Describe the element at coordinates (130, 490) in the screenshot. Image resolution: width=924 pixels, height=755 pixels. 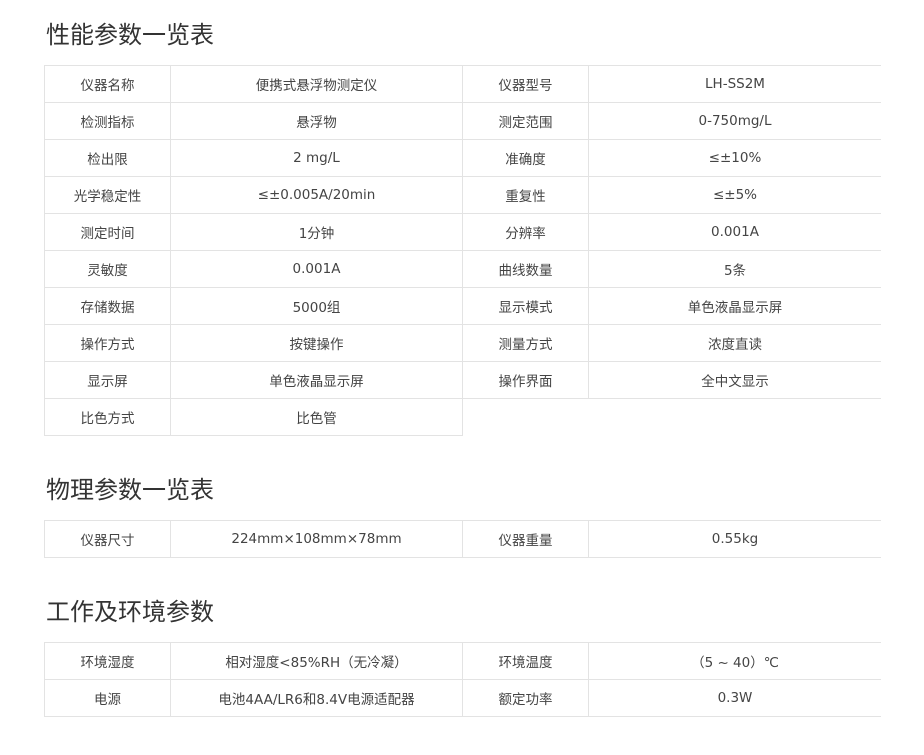
I see `section-title-physical: 物理参数一览表` at that location.